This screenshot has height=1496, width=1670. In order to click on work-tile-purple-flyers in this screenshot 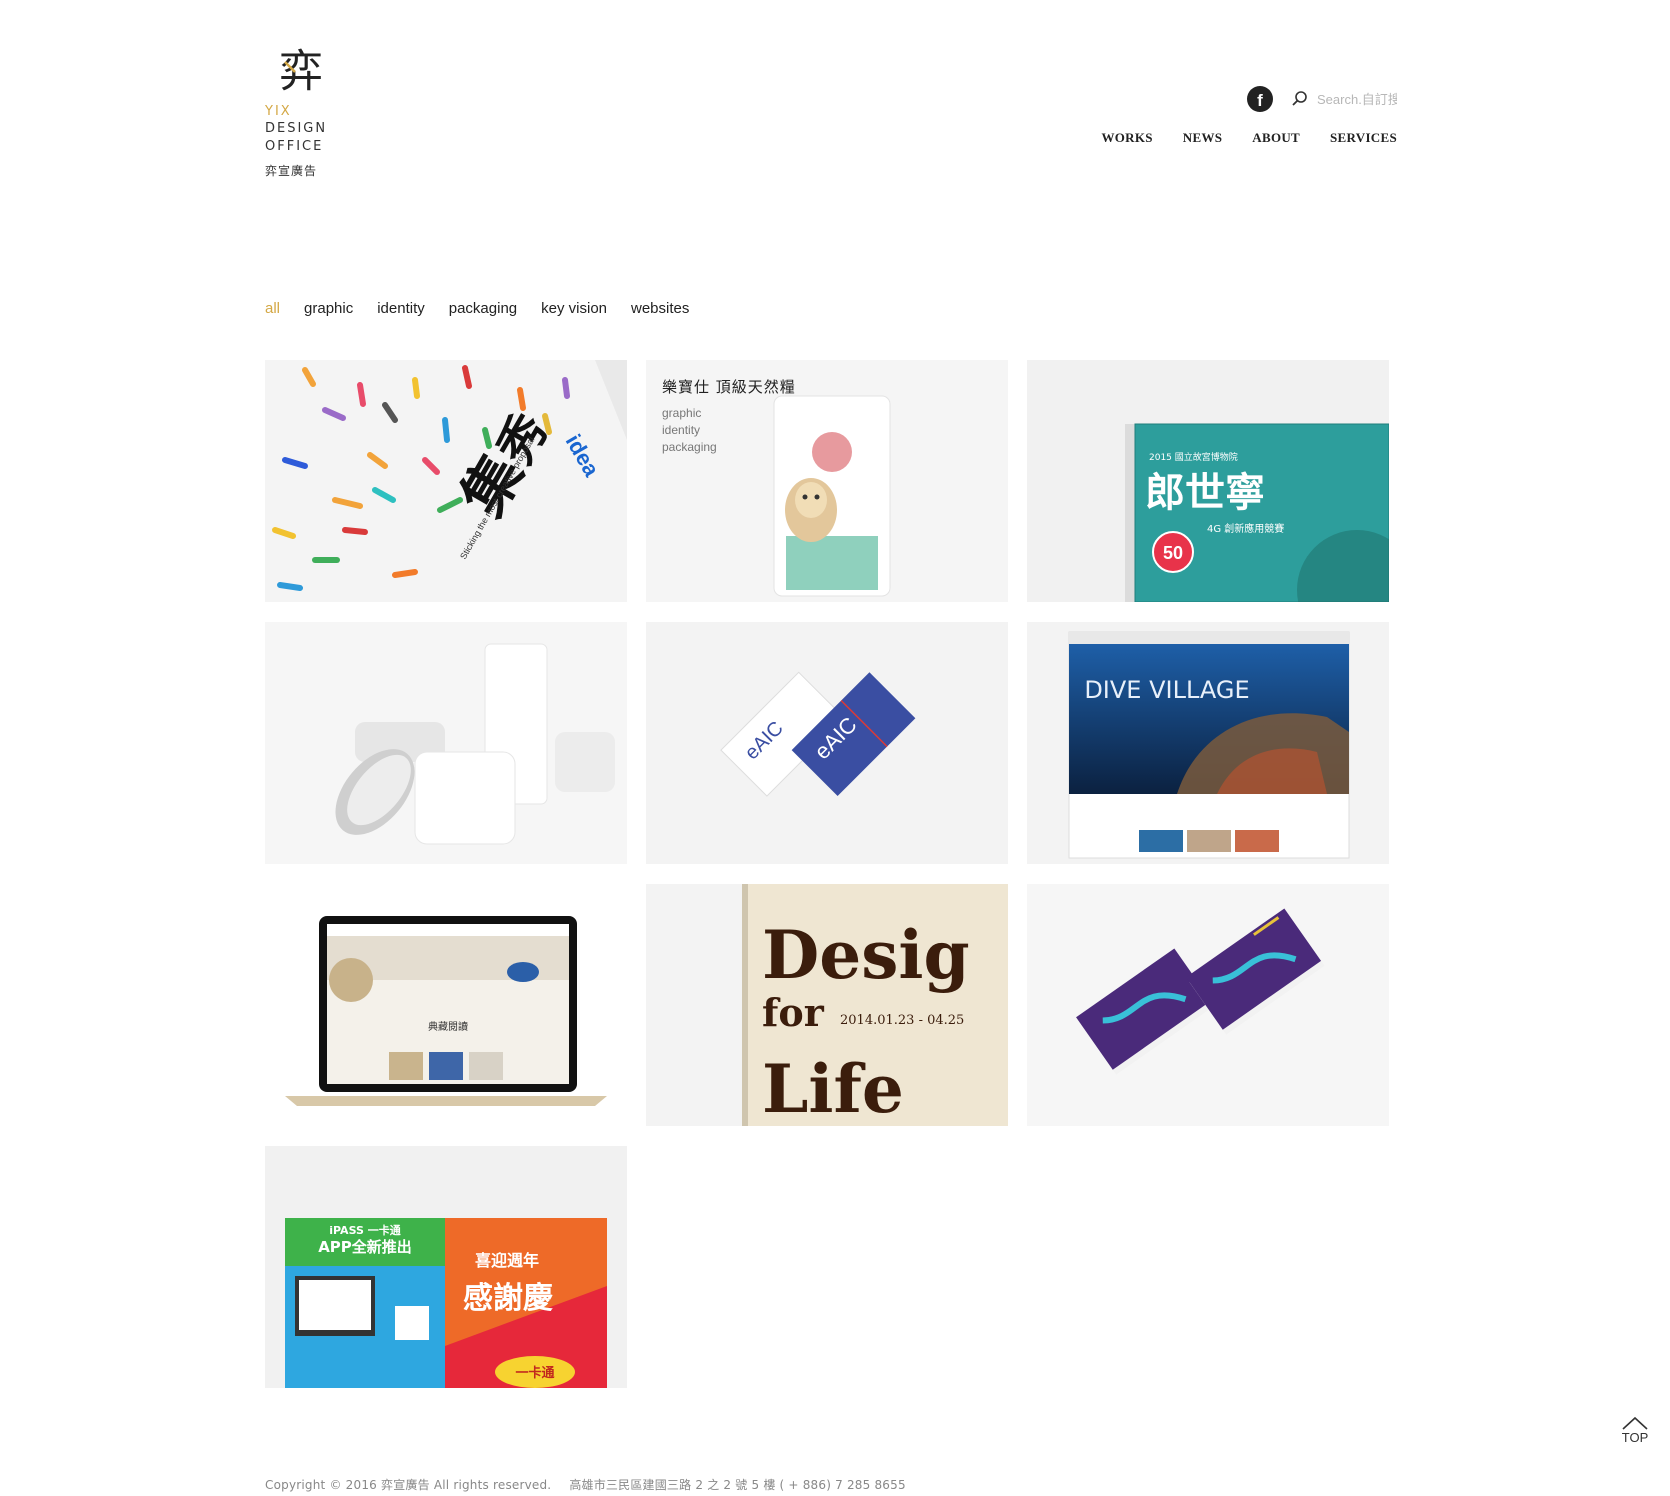, I will do `click(1208, 1005)`.